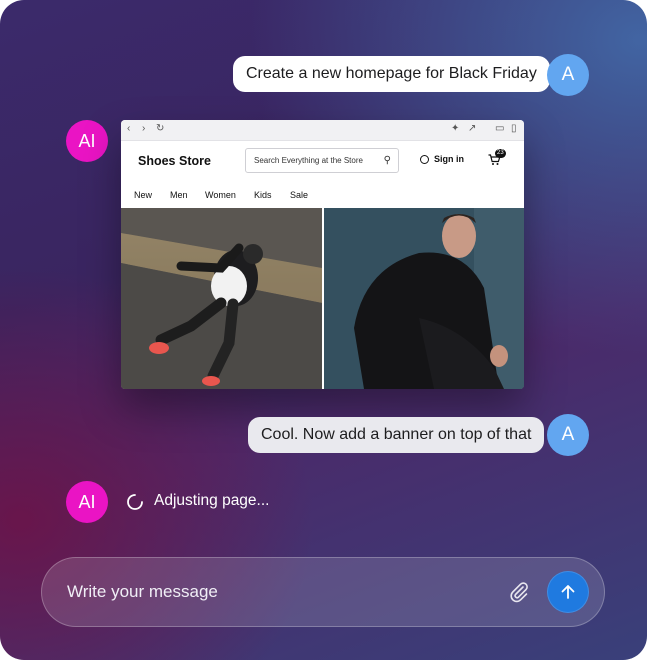  I want to click on sign-in-link: Sign in, so click(442, 159).